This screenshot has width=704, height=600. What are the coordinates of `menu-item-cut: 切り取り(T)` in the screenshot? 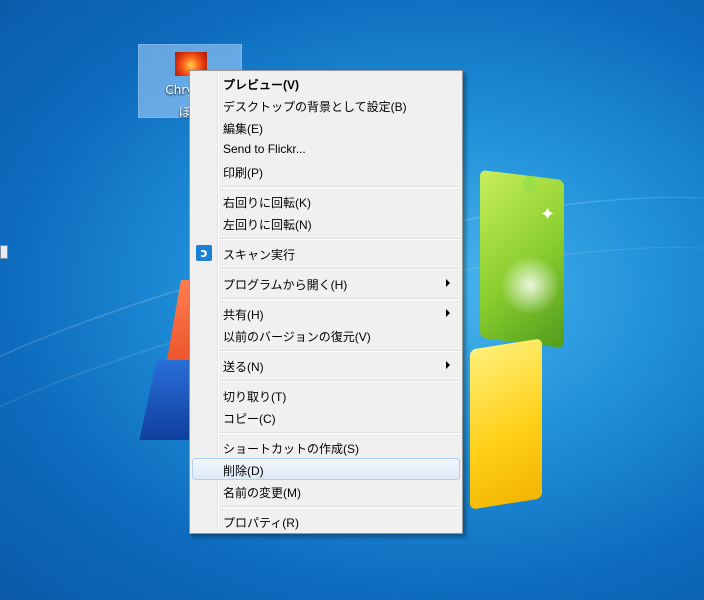 It's located at (326, 395).